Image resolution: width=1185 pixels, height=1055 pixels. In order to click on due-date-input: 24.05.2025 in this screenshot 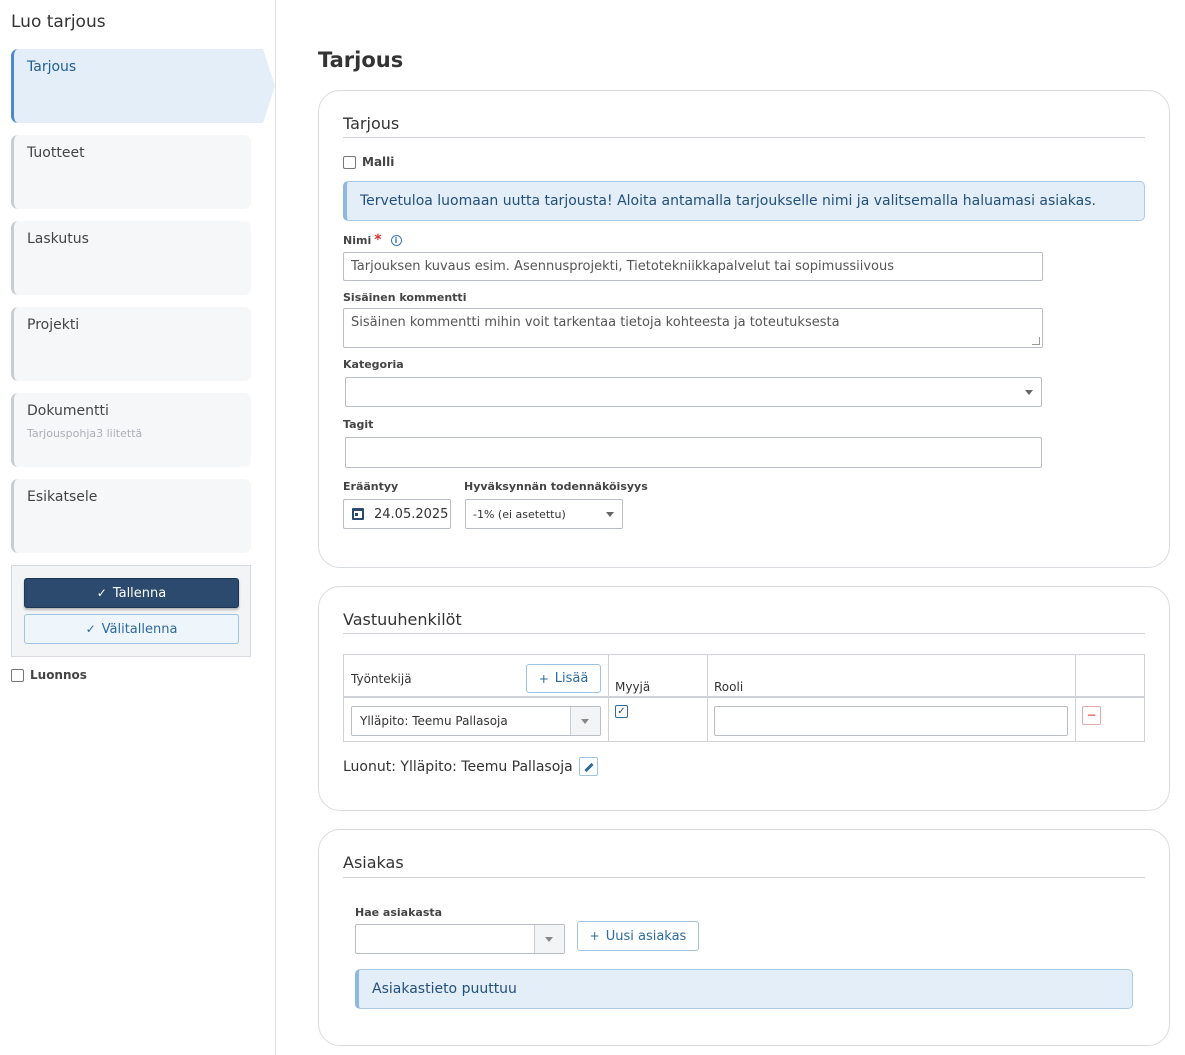, I will do `click(397, 514)`.